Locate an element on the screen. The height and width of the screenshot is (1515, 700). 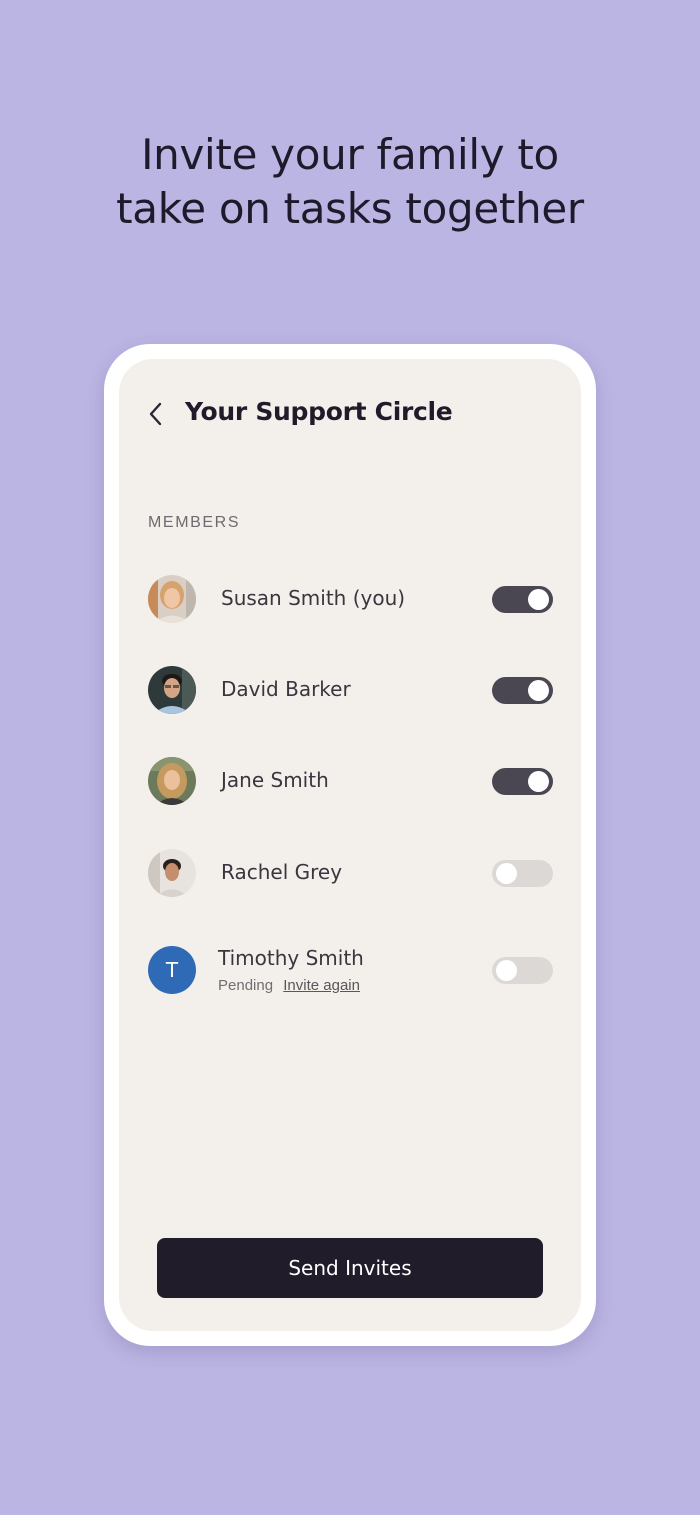
member-row-timothy-smith: T Timothy Smith Pending Invite again is located at coordinates (350, 971).